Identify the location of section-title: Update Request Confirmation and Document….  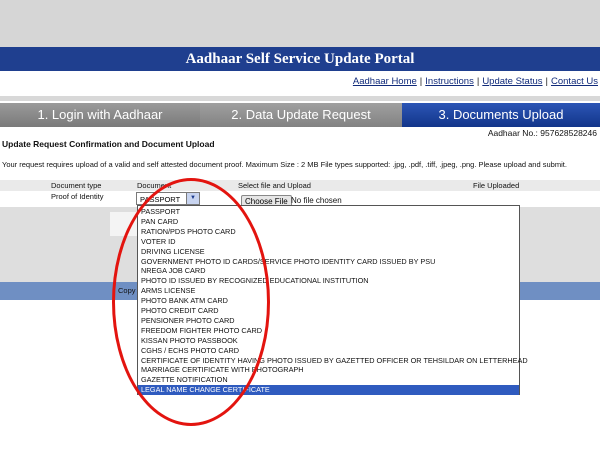
(108, 144).